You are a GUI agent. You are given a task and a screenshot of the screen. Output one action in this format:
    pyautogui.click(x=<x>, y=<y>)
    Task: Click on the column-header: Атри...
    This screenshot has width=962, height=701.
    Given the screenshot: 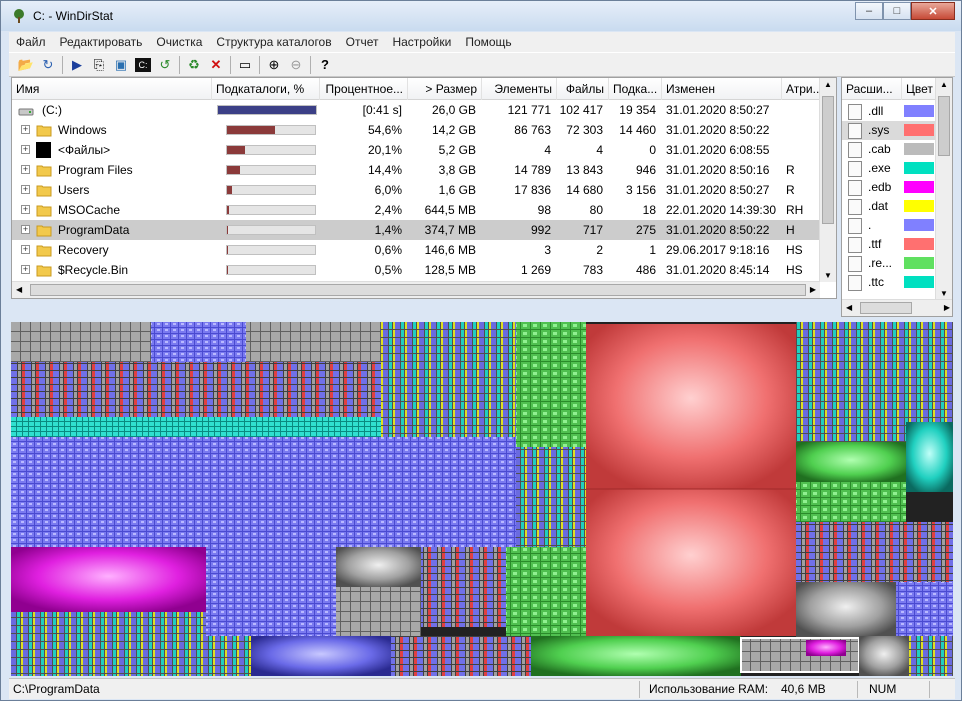 What is the action you would take?
    pyautogui.click(x=802, y=89)
    